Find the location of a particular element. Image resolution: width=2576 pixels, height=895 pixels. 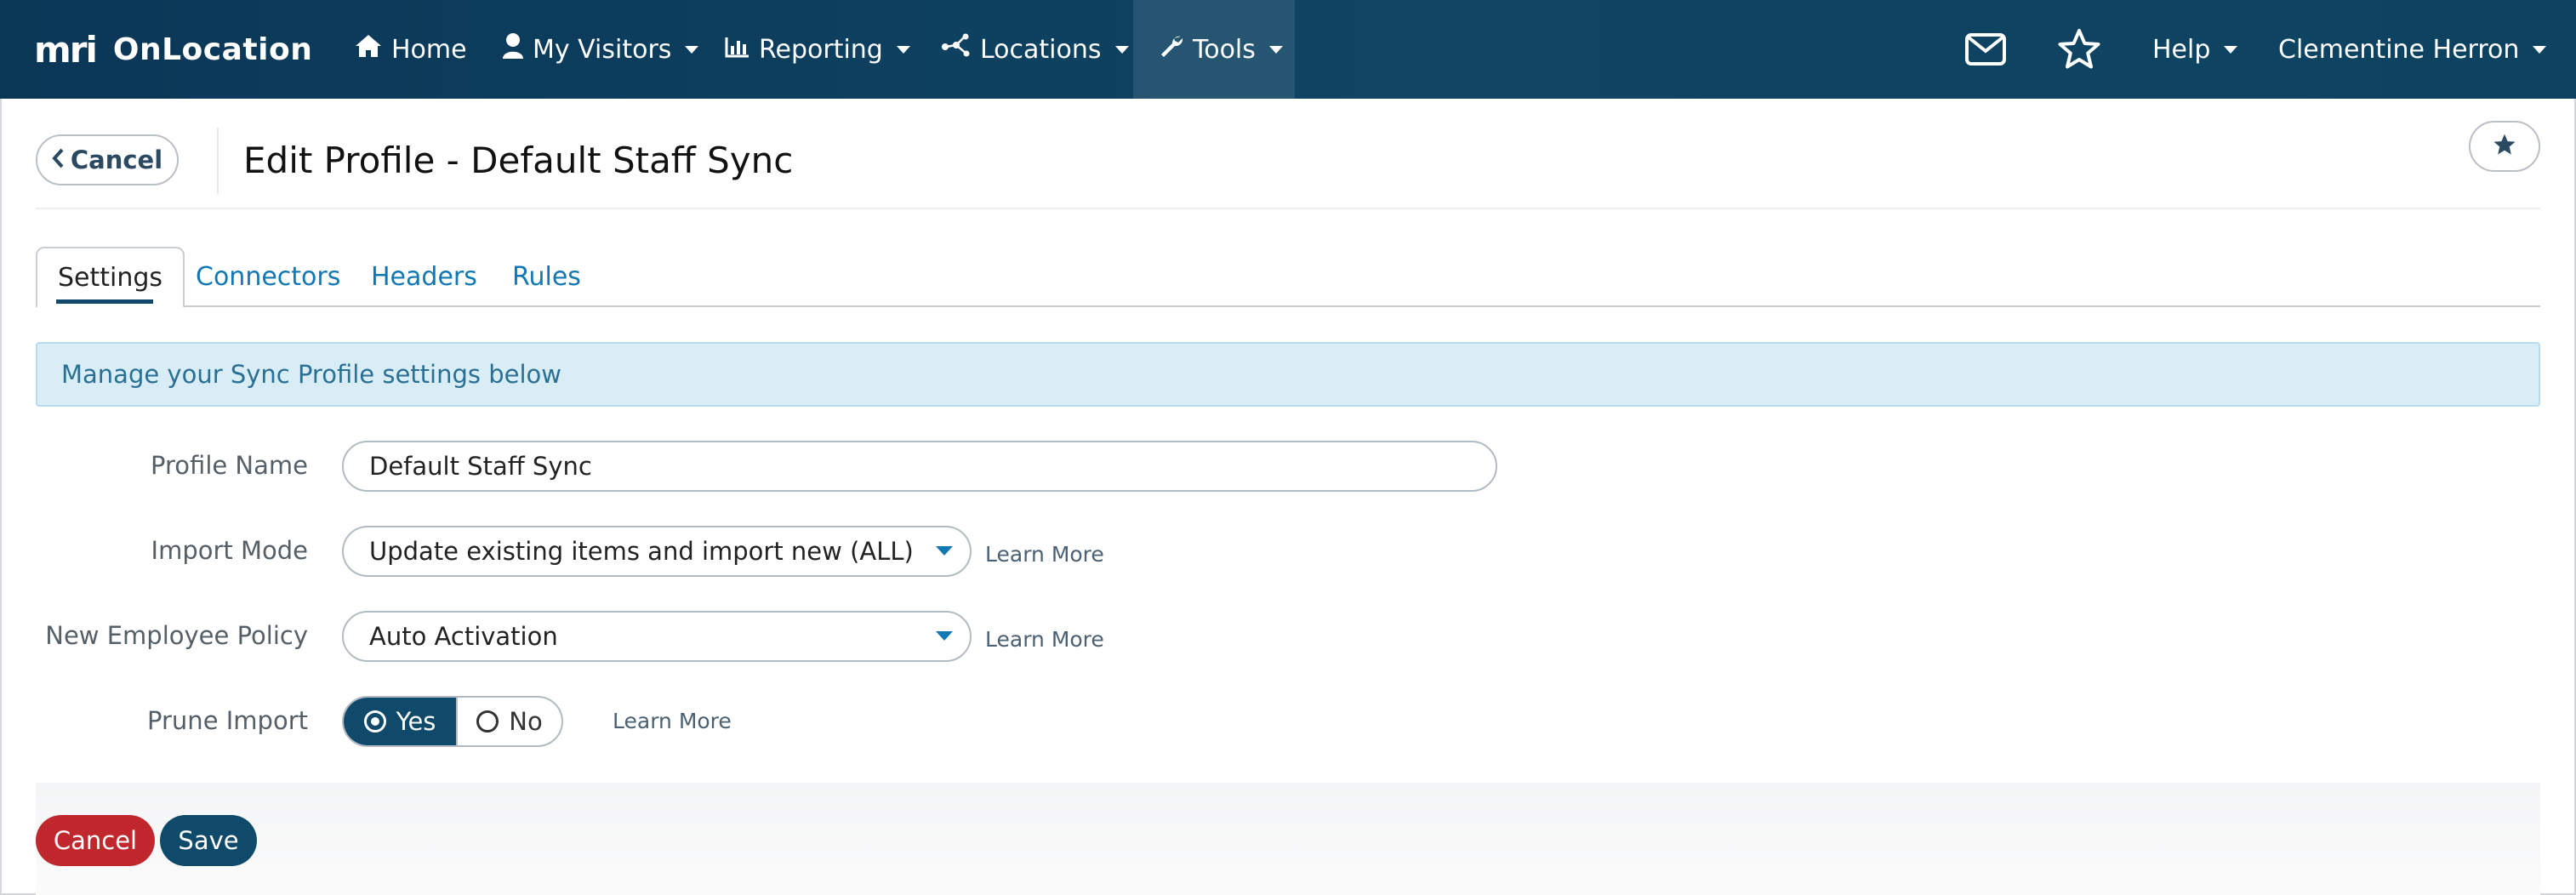

nav-my-visitors: My Visitors is located at coordinates (600, 50).